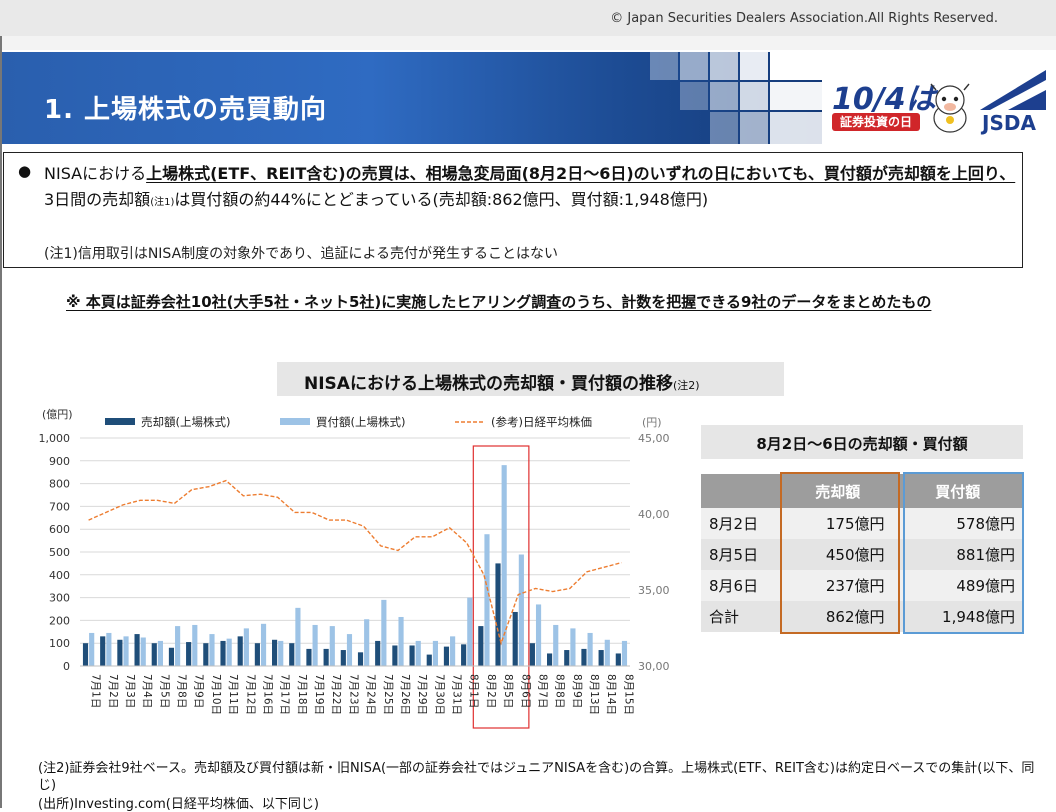  I want to click on banner-mosaic, so click(736, 98).